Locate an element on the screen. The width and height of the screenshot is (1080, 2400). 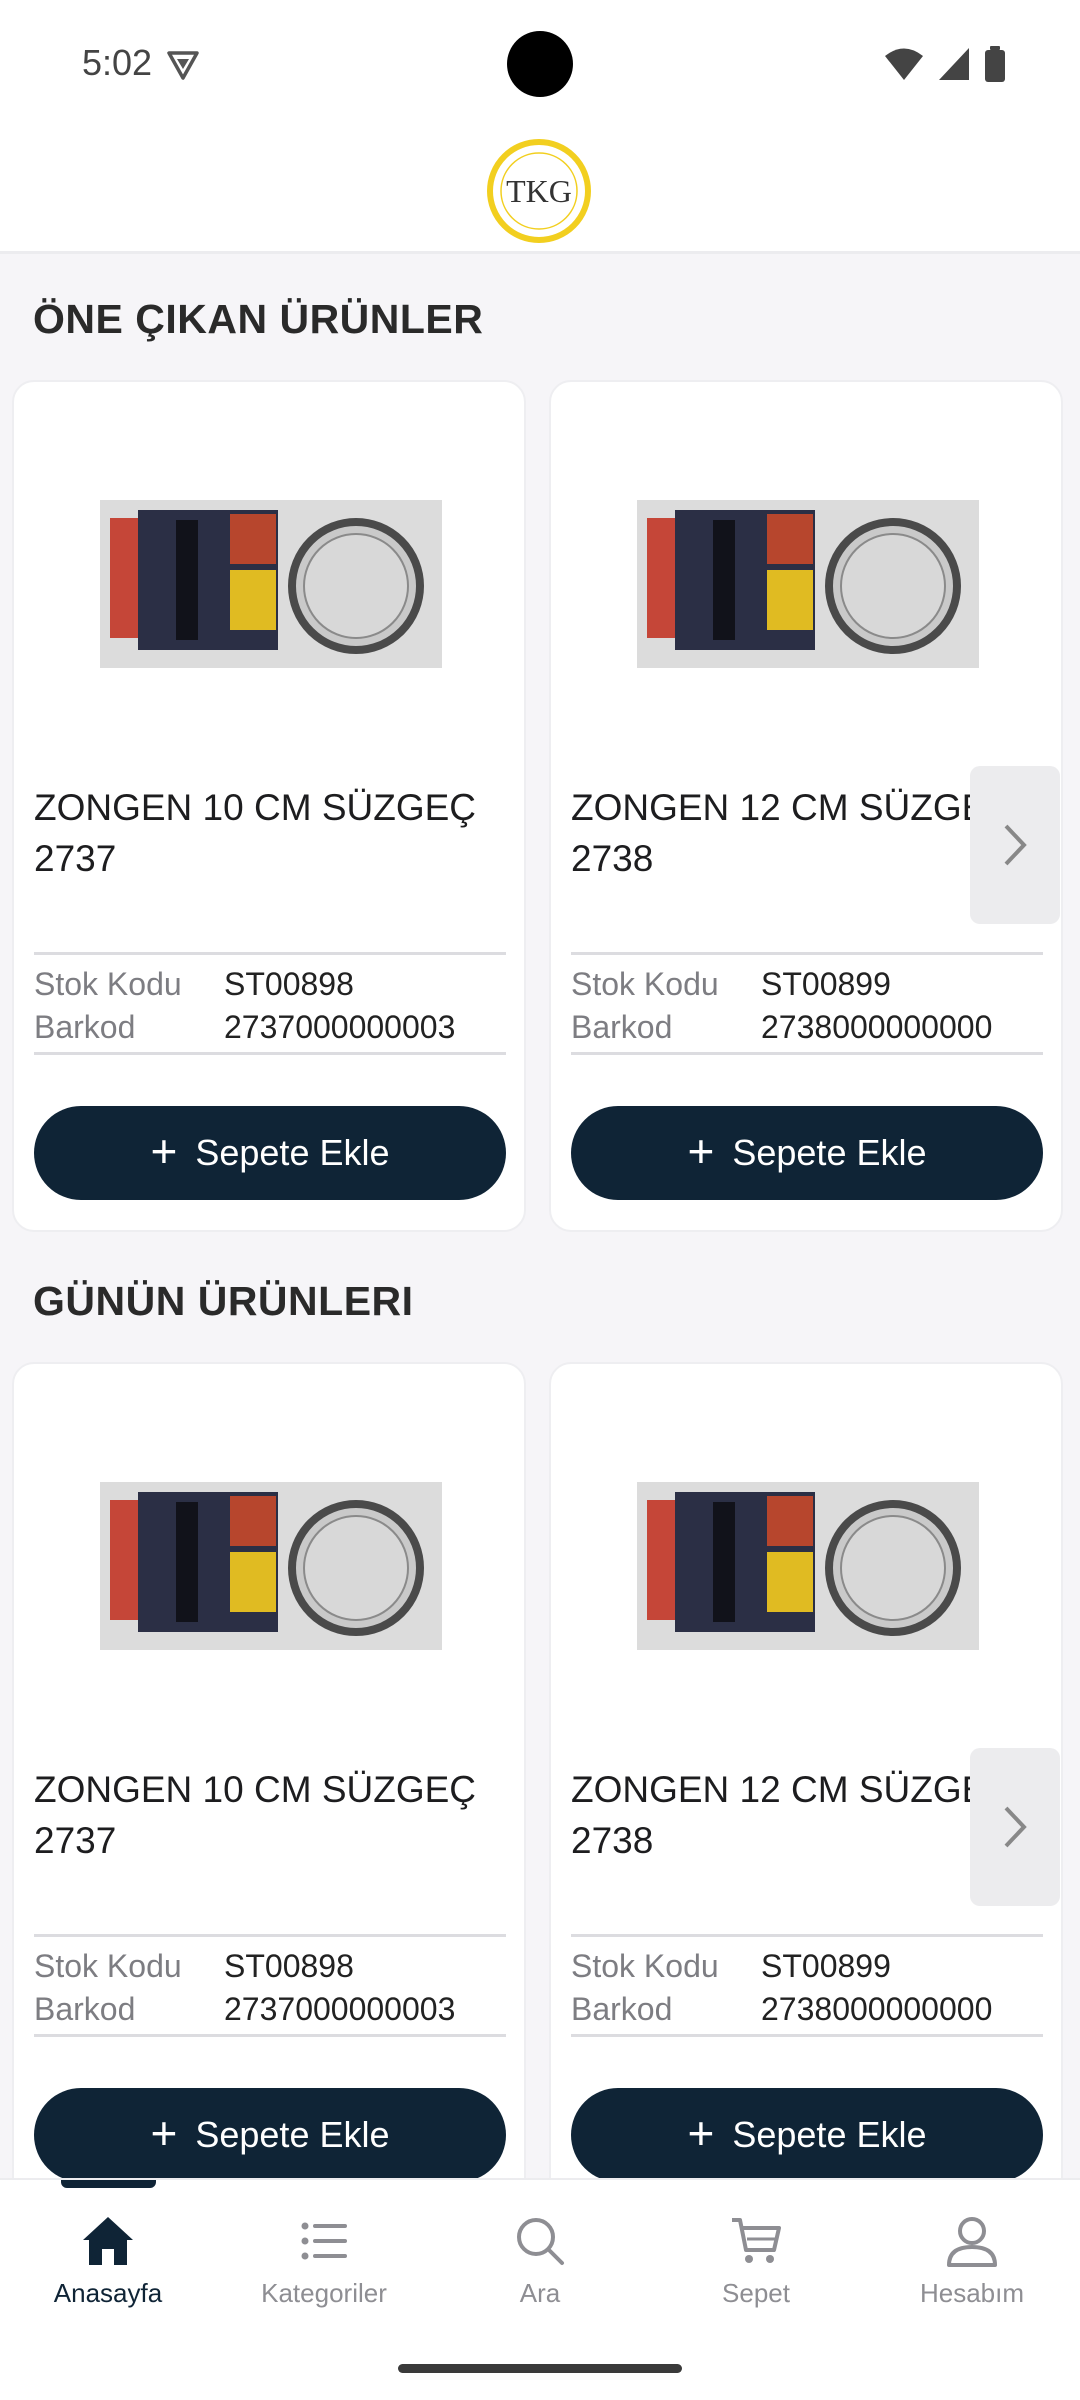
wifi-icon is located at coordinates (904, 64).